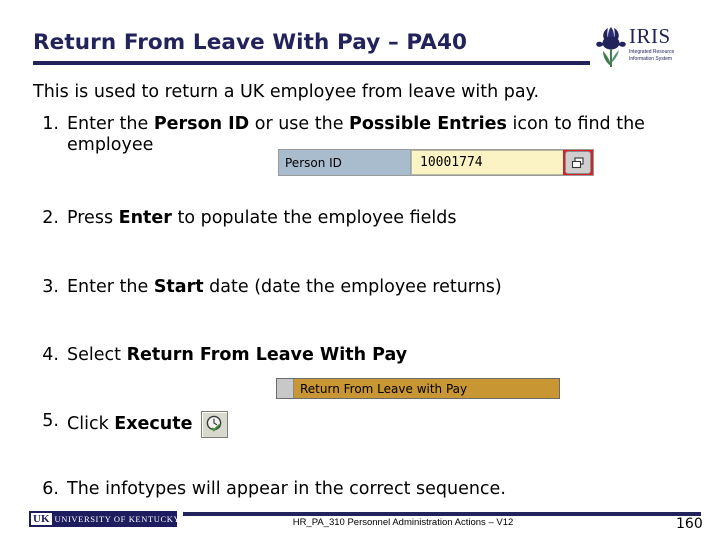 Image resolution: width=720 pixels, height=540 pixels. I want to click on university-of-kentucky-logo: UK UNIVERSITY OF KENTUCKY, so click(103, 519).